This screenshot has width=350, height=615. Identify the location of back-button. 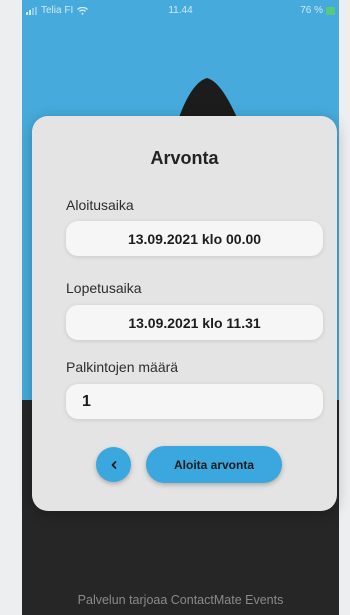
(113, 464).